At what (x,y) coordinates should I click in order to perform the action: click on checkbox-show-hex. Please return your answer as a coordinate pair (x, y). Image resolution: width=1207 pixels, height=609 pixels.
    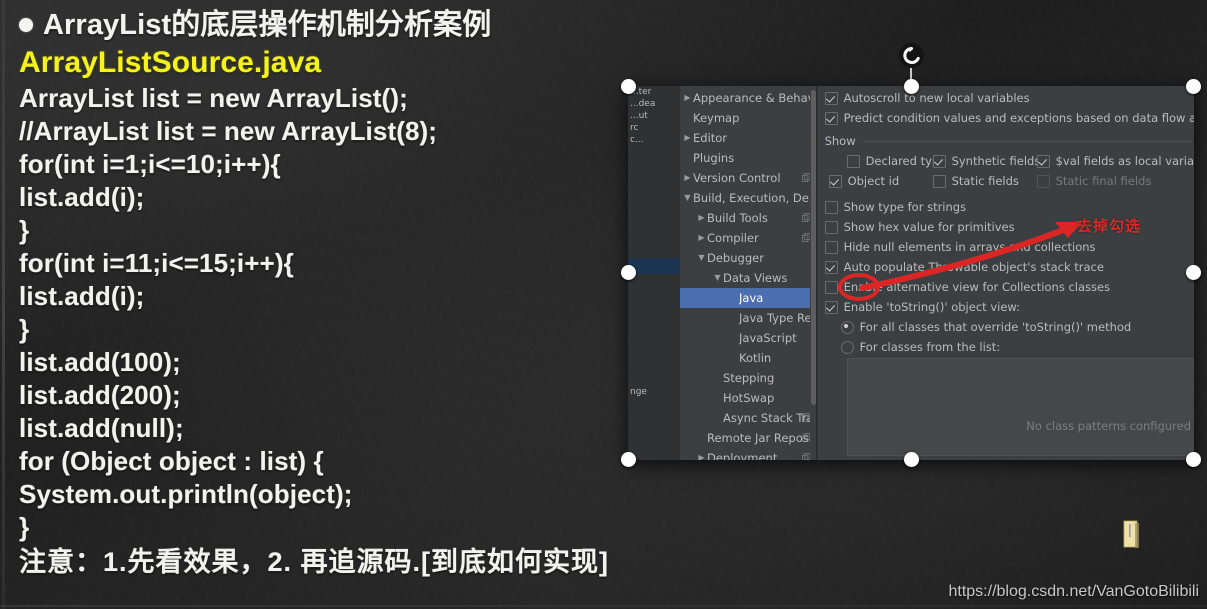
    Looking at the image, I should click on (831, 227).